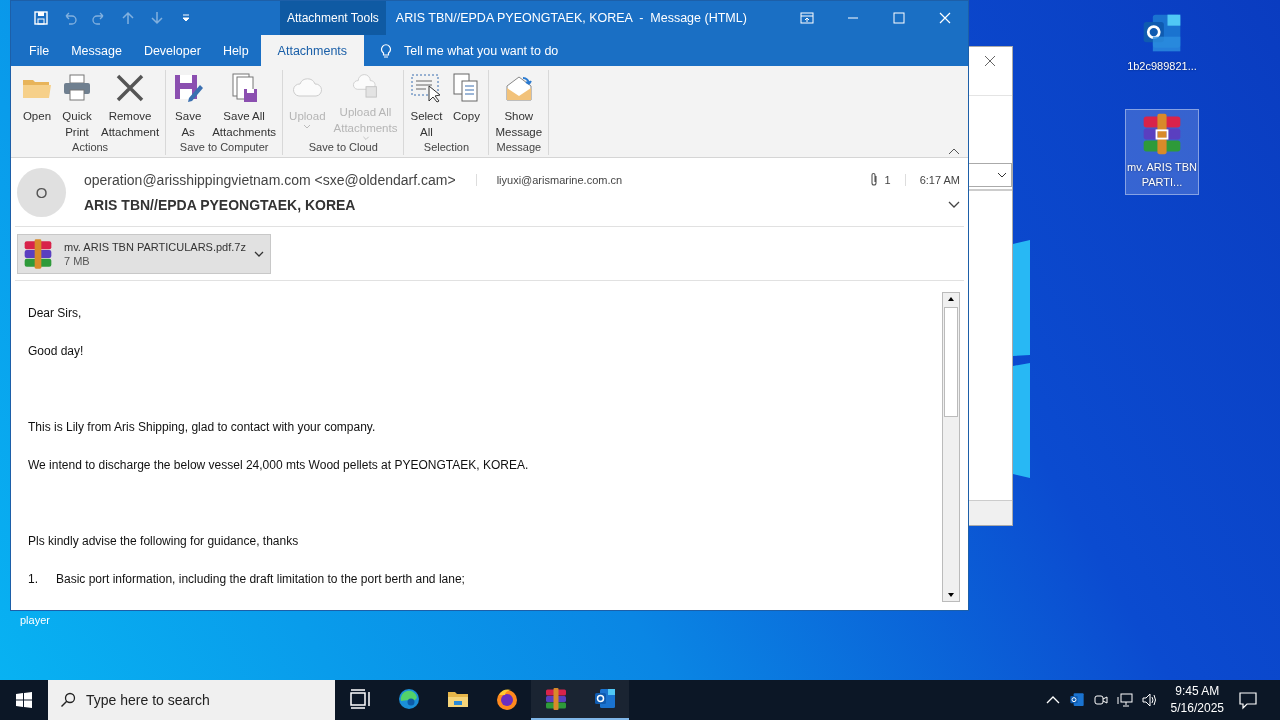  Describe the element at coordinates (188, 88) in the screenshot. I see `floppy-icon` at that location.